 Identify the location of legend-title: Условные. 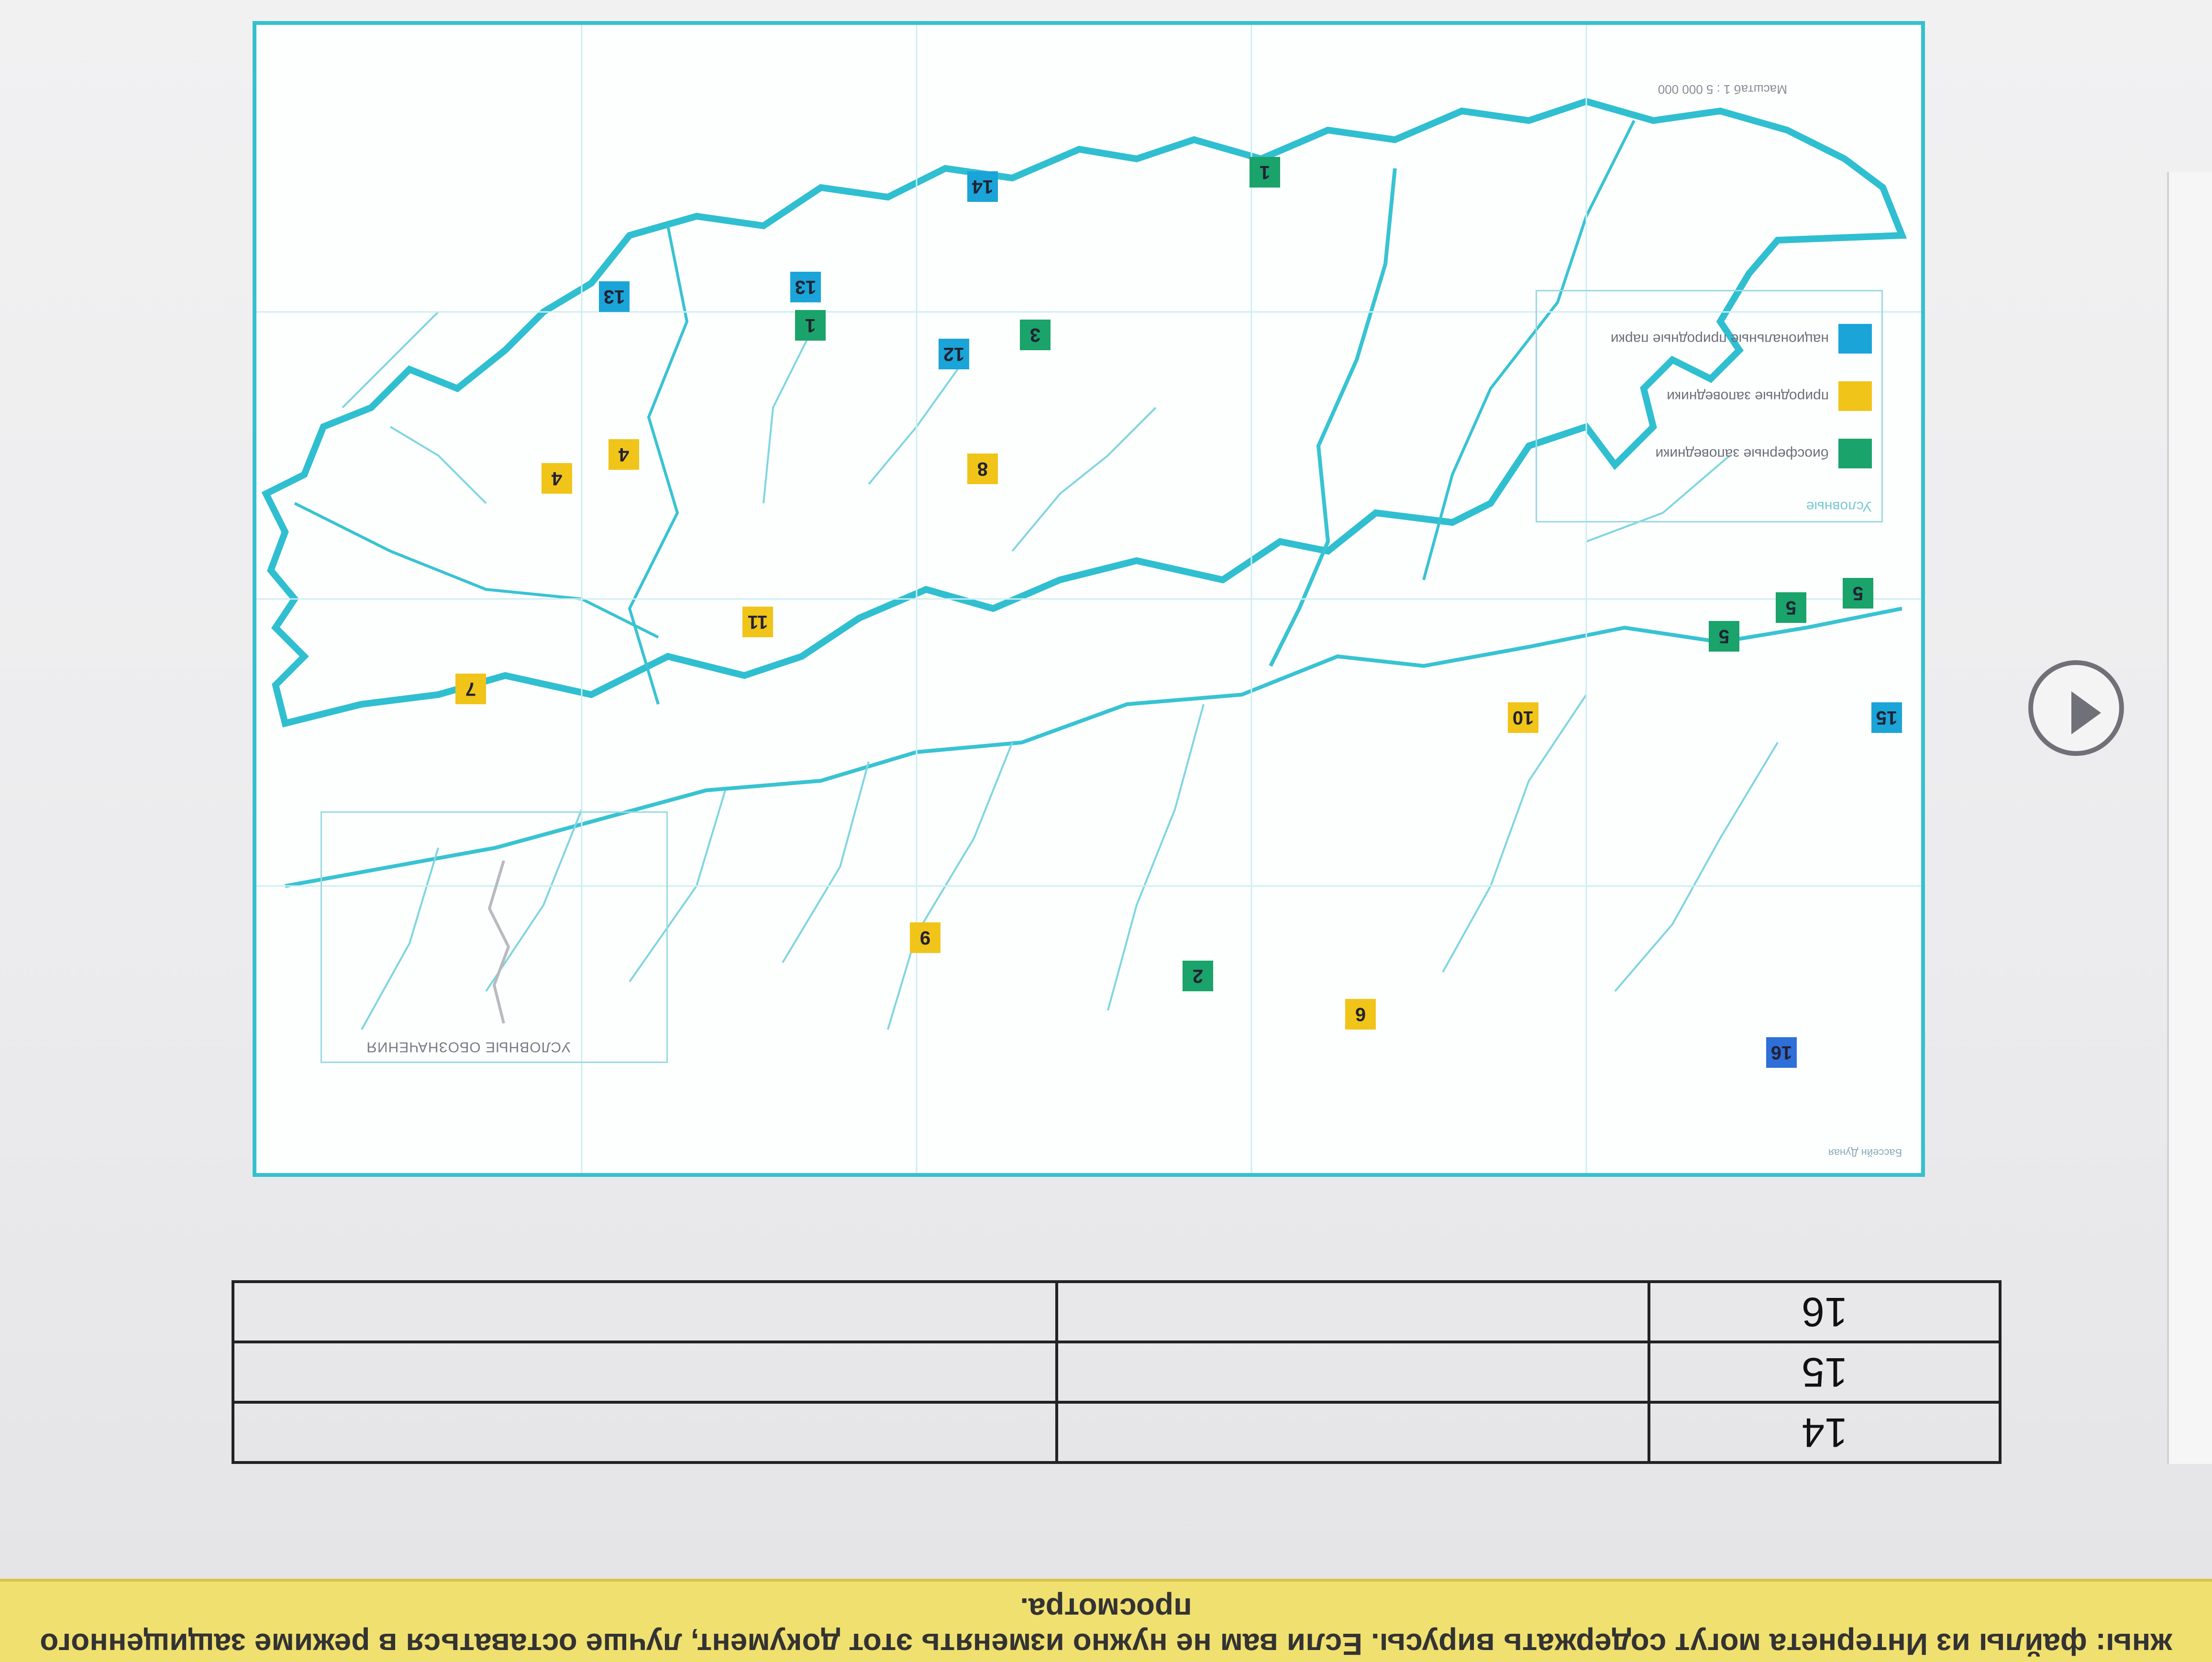
(1839, 506).